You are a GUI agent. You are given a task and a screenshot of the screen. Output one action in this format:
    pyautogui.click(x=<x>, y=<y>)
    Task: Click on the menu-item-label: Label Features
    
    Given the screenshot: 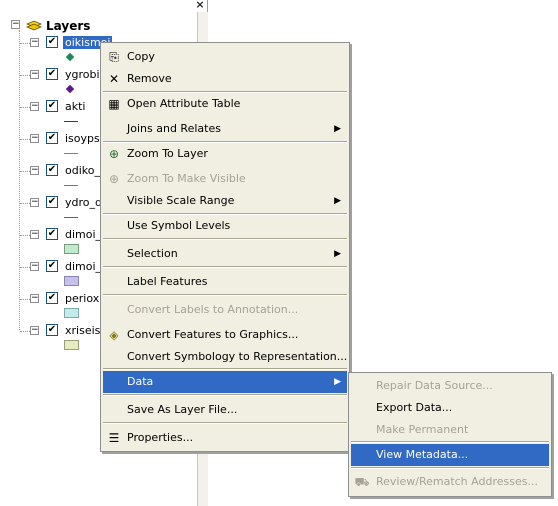 What is the action you would take?
    pyautogui.click(x=167, y=281)
    